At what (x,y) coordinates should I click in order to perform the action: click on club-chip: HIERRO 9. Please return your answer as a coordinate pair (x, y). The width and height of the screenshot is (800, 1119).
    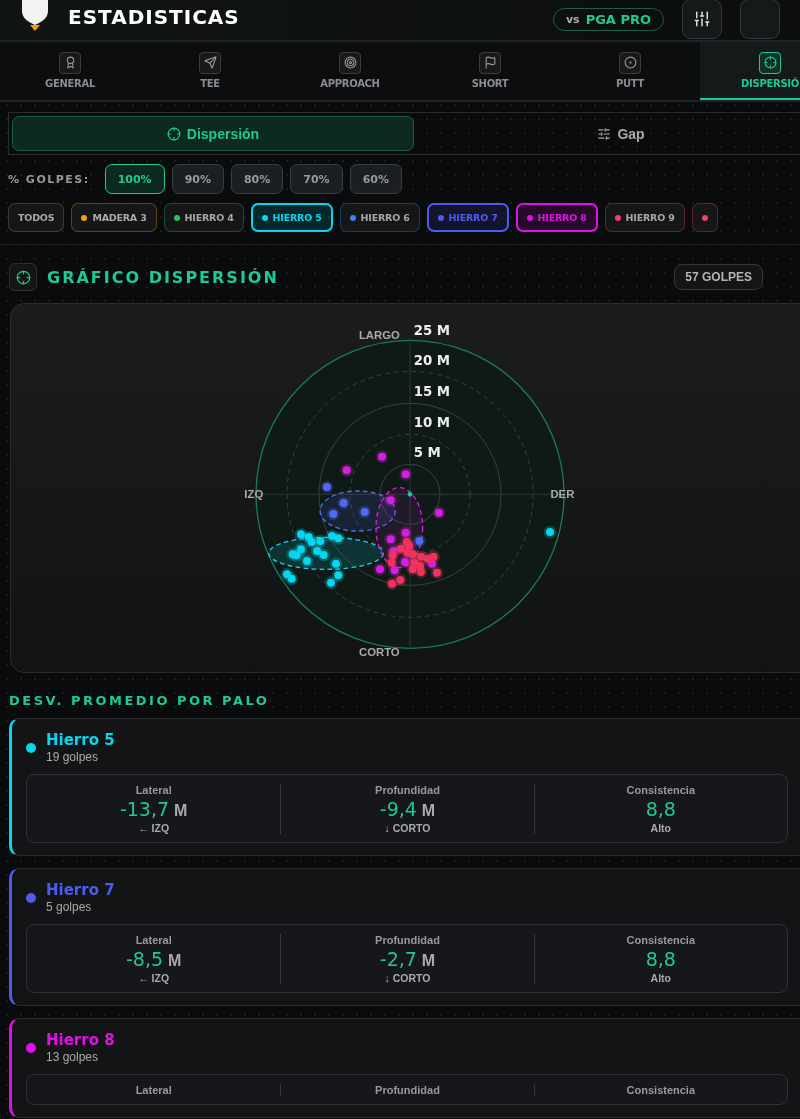
    Looking at the image, I should click on (644, 217).